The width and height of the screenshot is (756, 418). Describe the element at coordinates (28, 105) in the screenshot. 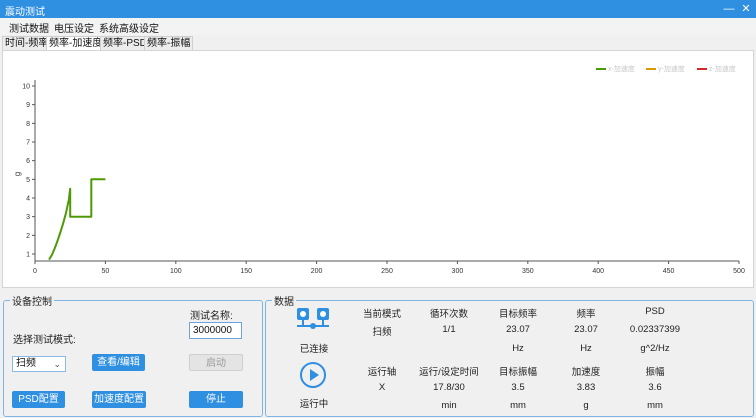

I see `y-tick-label: 9` at that location.